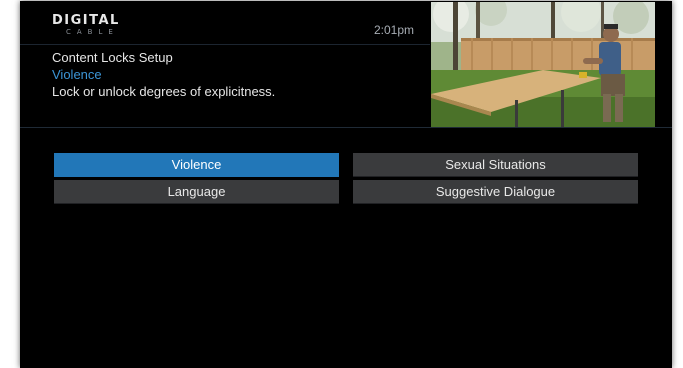 This screenshot has width=683, height=368. What do you see at coordinates (112, 57) in the screenshot?
I see `page-title: Content Locks Setup` at bounding box center [112, 57].